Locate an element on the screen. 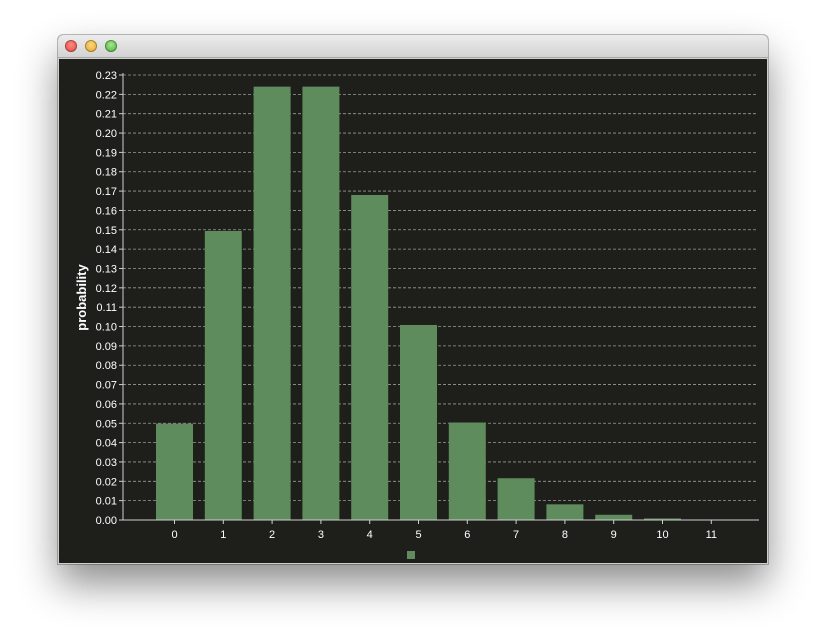  y-tick-label: 0.00 is located at coordinates (106, 521).